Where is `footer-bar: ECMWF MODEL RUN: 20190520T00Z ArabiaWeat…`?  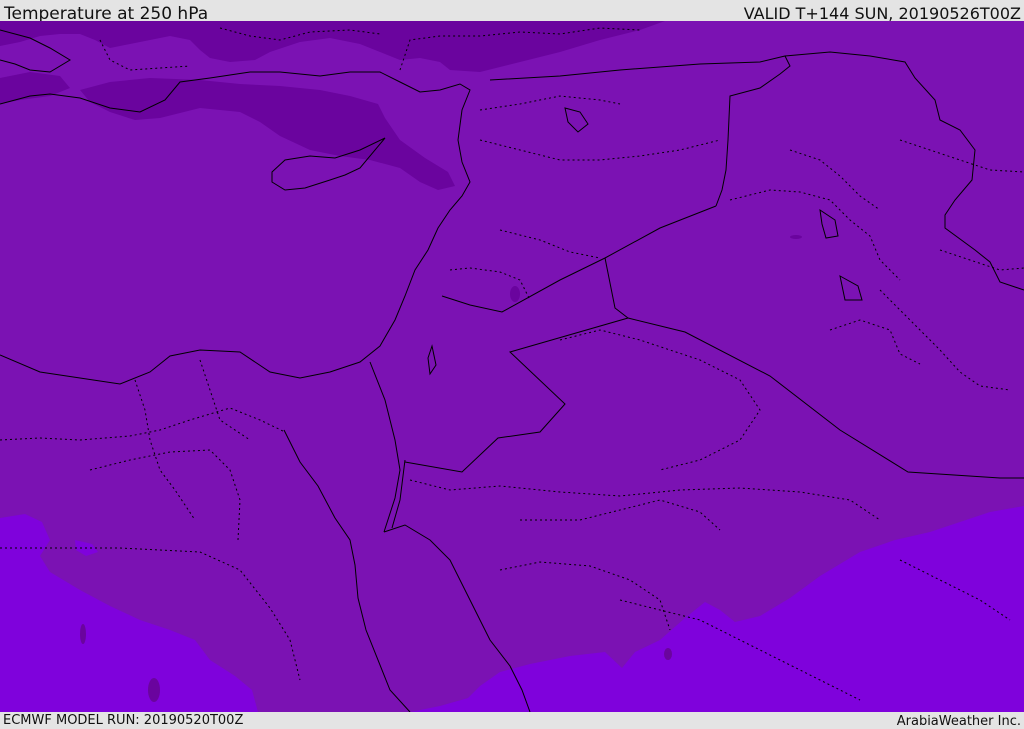 footer-bar: ECMWF MODEL RUN: 20190520T00Z ArabiaWeat… is located at coordinates (512, 720).